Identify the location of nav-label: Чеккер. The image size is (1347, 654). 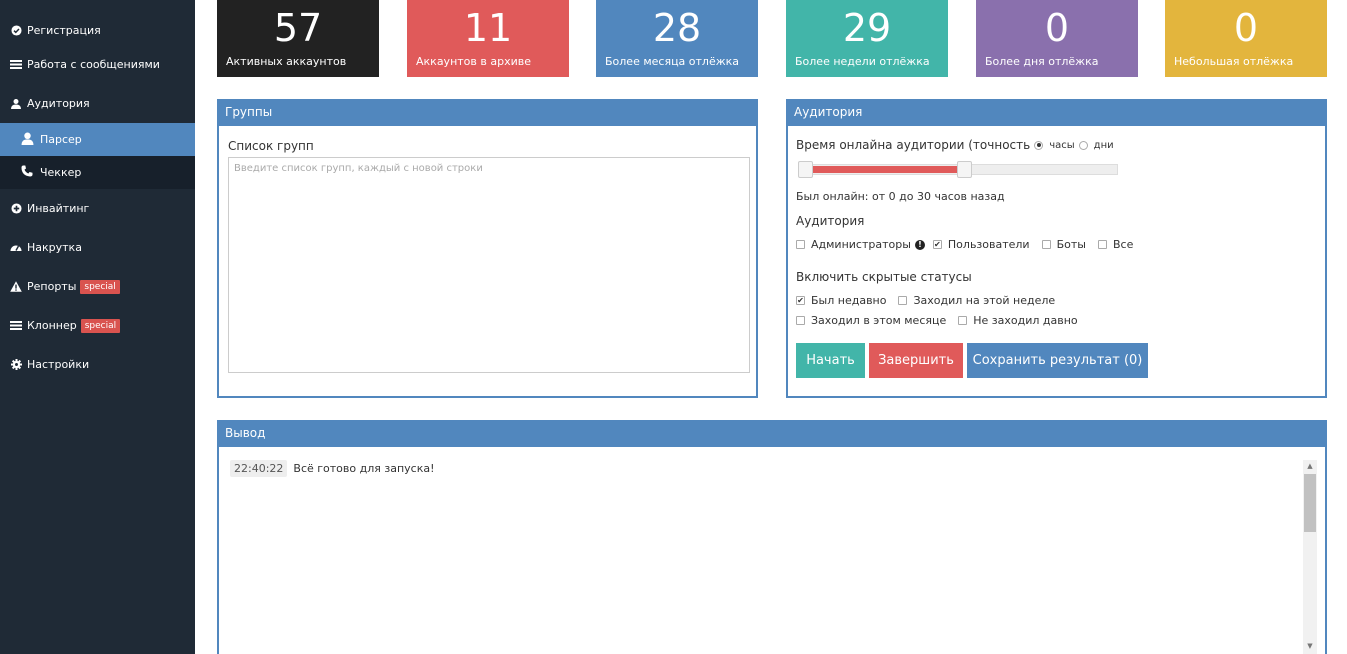
(61, 172).